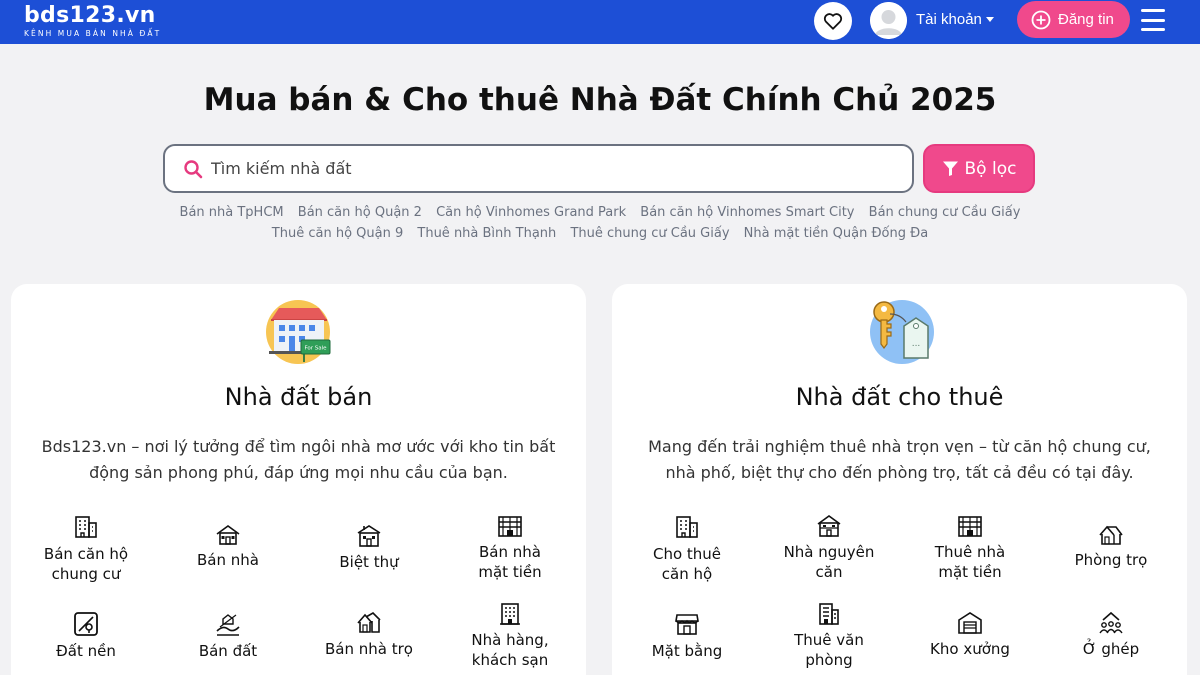 The width and height of the screenshot is (1200, 675). I want to click on quick-link: Căn hộ Vinhomes Grand Park, so click(531, 212).